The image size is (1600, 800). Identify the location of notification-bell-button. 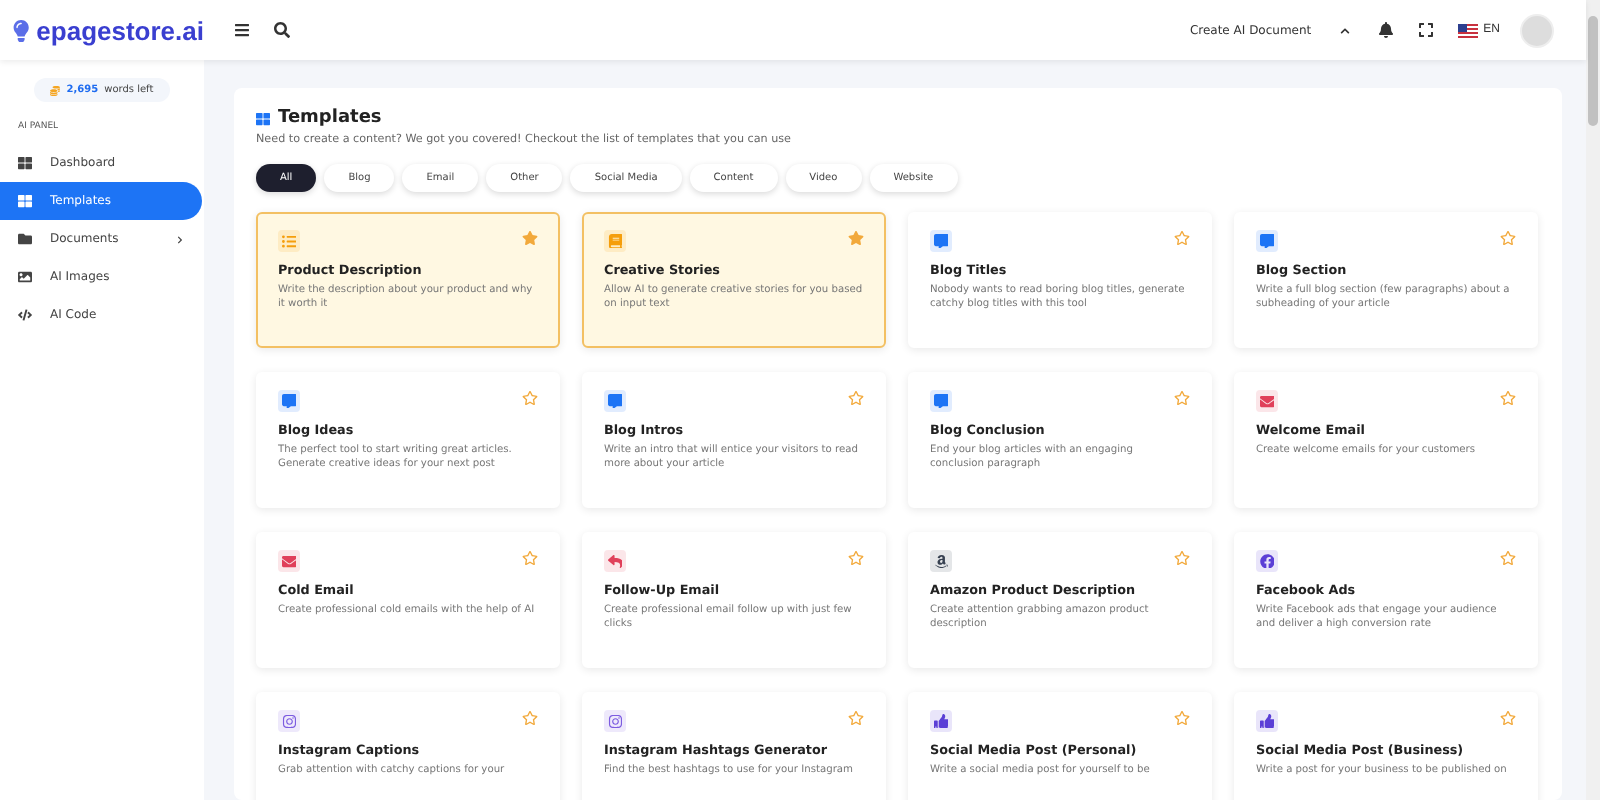
(1385, 30).